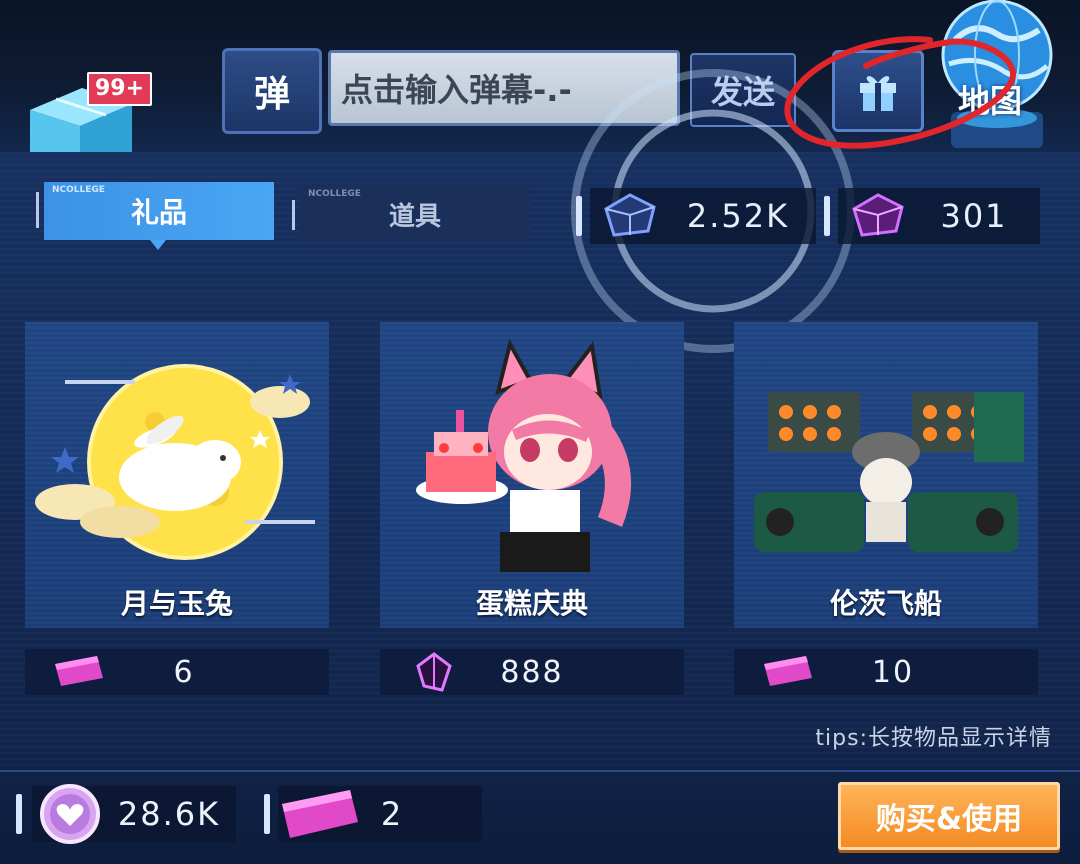  I want to click on purple-crystal-value: 301, so click(974, 216).